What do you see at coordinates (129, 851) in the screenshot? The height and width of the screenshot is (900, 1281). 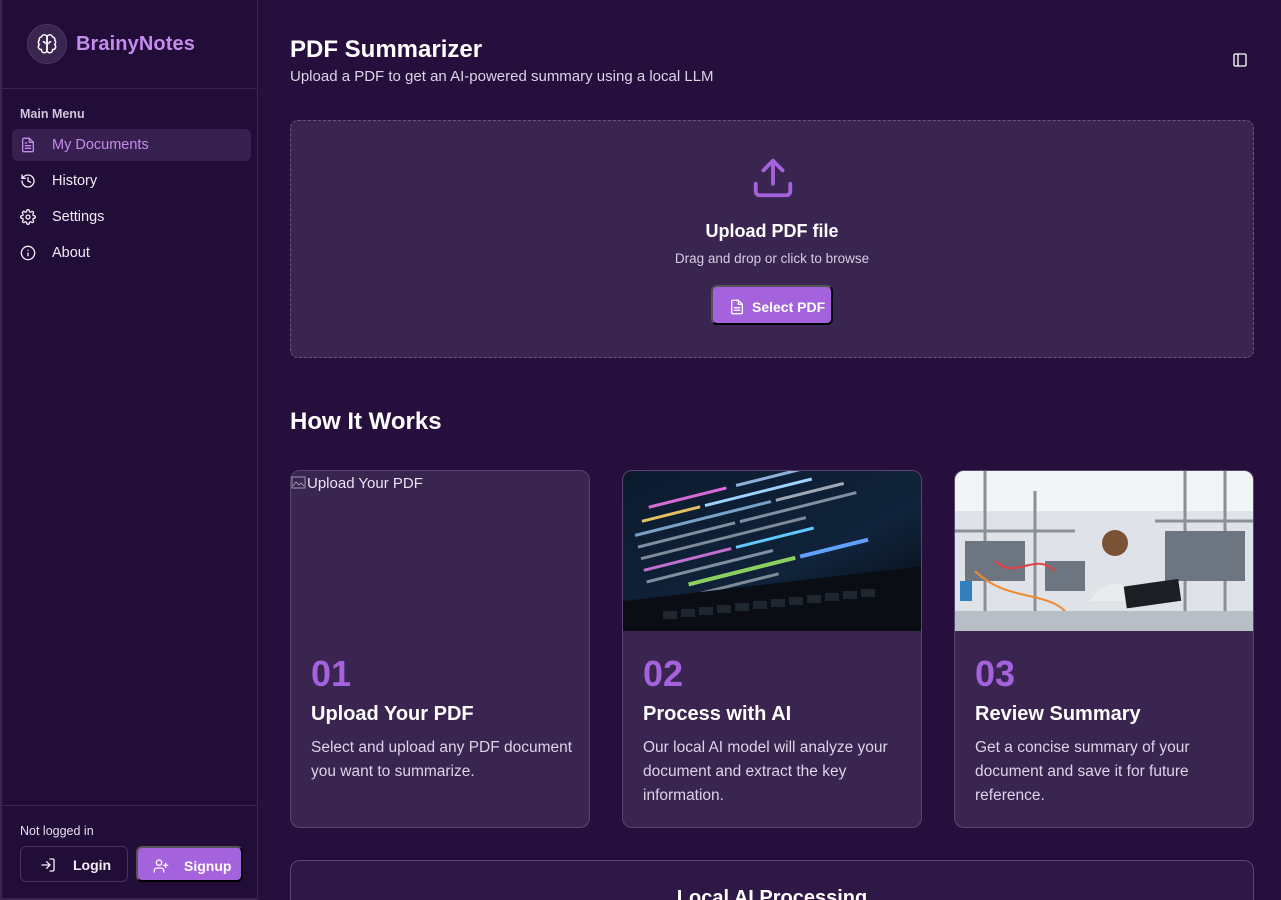 I see `sidebar-footer: Not logged in Login Signup` at bounding box center [129, 851].